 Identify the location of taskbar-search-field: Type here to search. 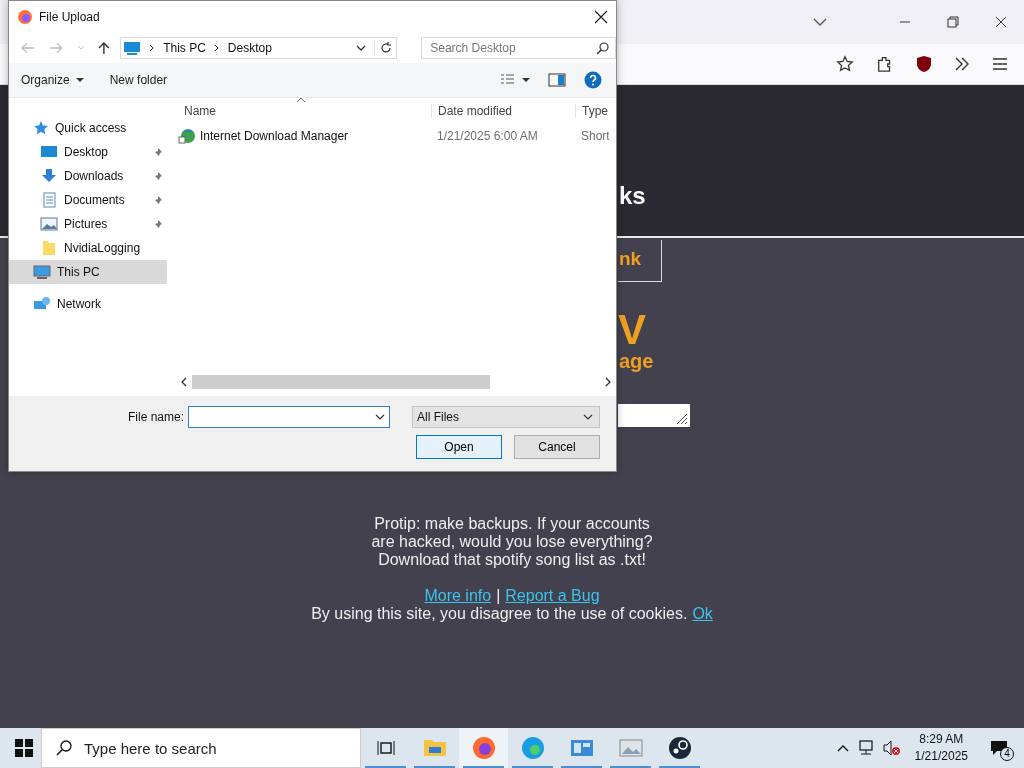
(201, 748).